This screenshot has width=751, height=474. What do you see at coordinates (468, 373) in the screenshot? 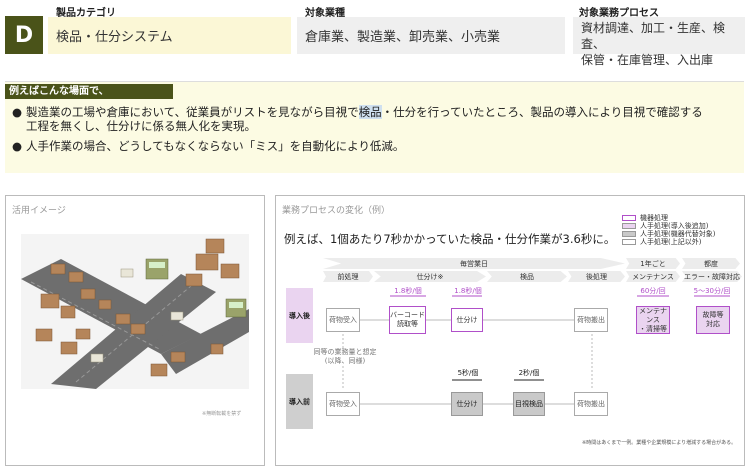
I see `time-sort-before: 5秒/個` at bounding box center [468, 373].